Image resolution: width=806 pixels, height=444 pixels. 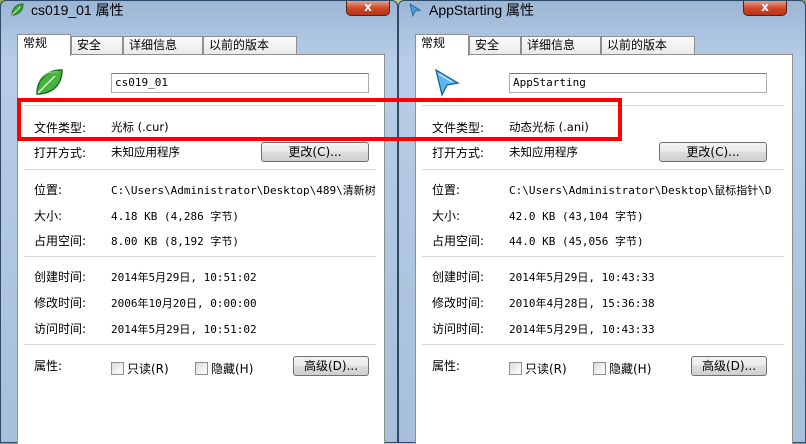 What do you see at coordinates (140, 127) in the screenshot?
I see `file-type-value: 光标 (.cur)` at bounding box center [140, 127].